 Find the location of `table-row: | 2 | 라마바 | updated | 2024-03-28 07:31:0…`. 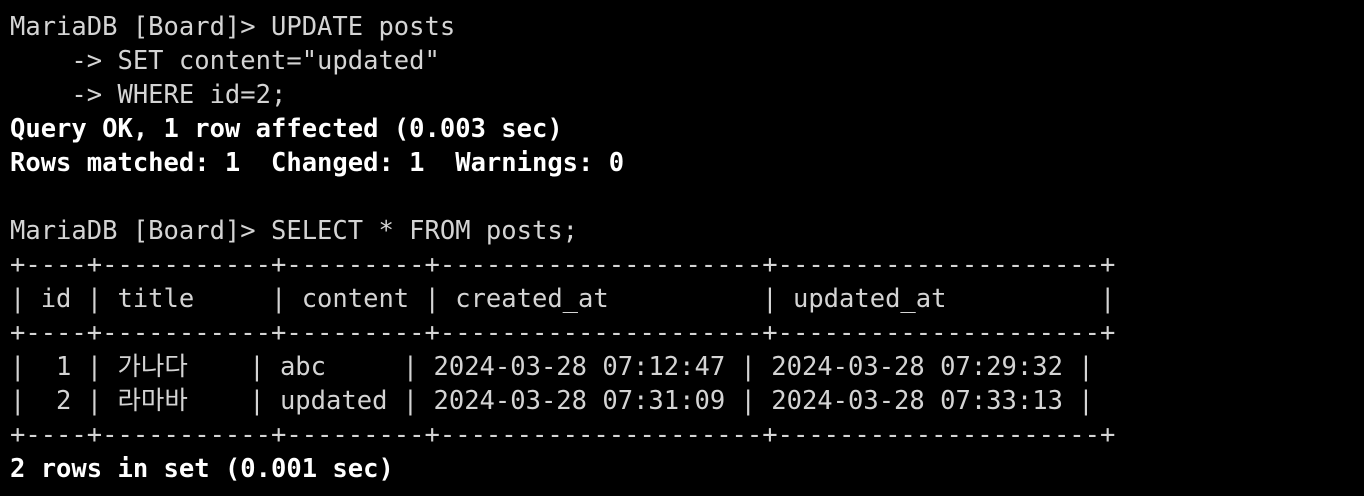

table-row: | 2 | 라마바 | updated | 2024-03-28 07:31:0… is located at coordinates (552, 401).